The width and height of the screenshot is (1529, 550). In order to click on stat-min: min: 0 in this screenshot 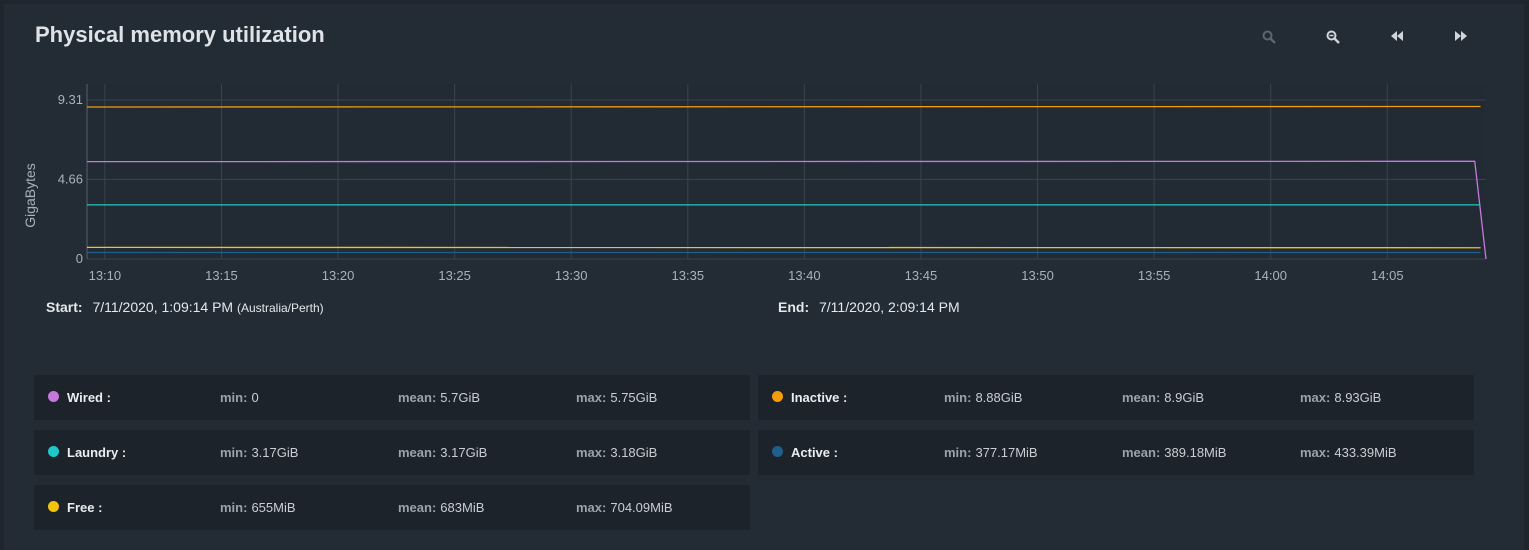, I will do `click(239, 397)`.